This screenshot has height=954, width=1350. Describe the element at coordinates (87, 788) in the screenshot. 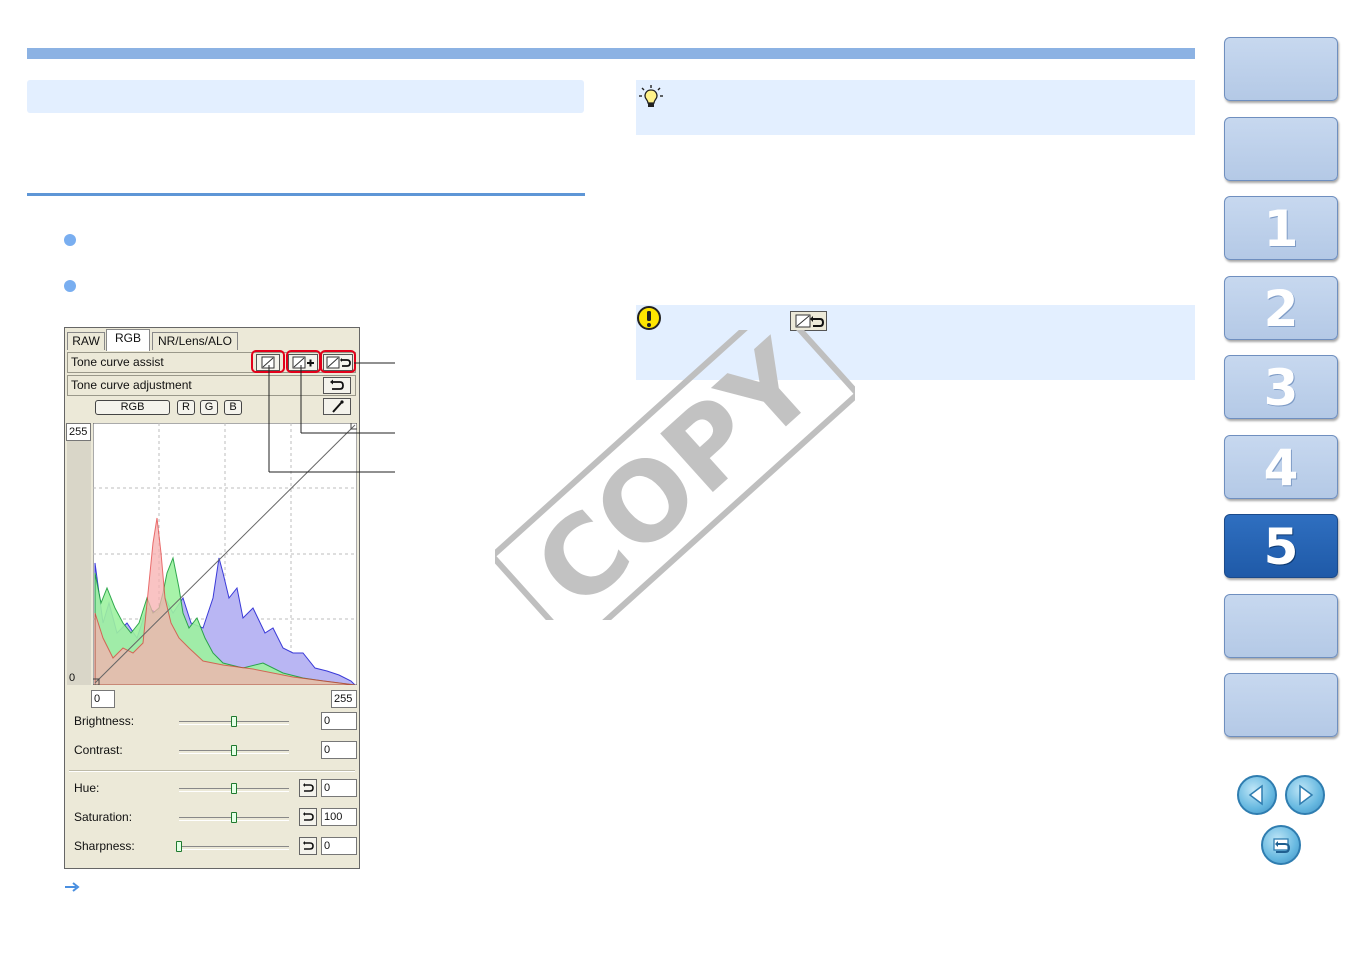

I see `slider-label: Hue:` at that location.